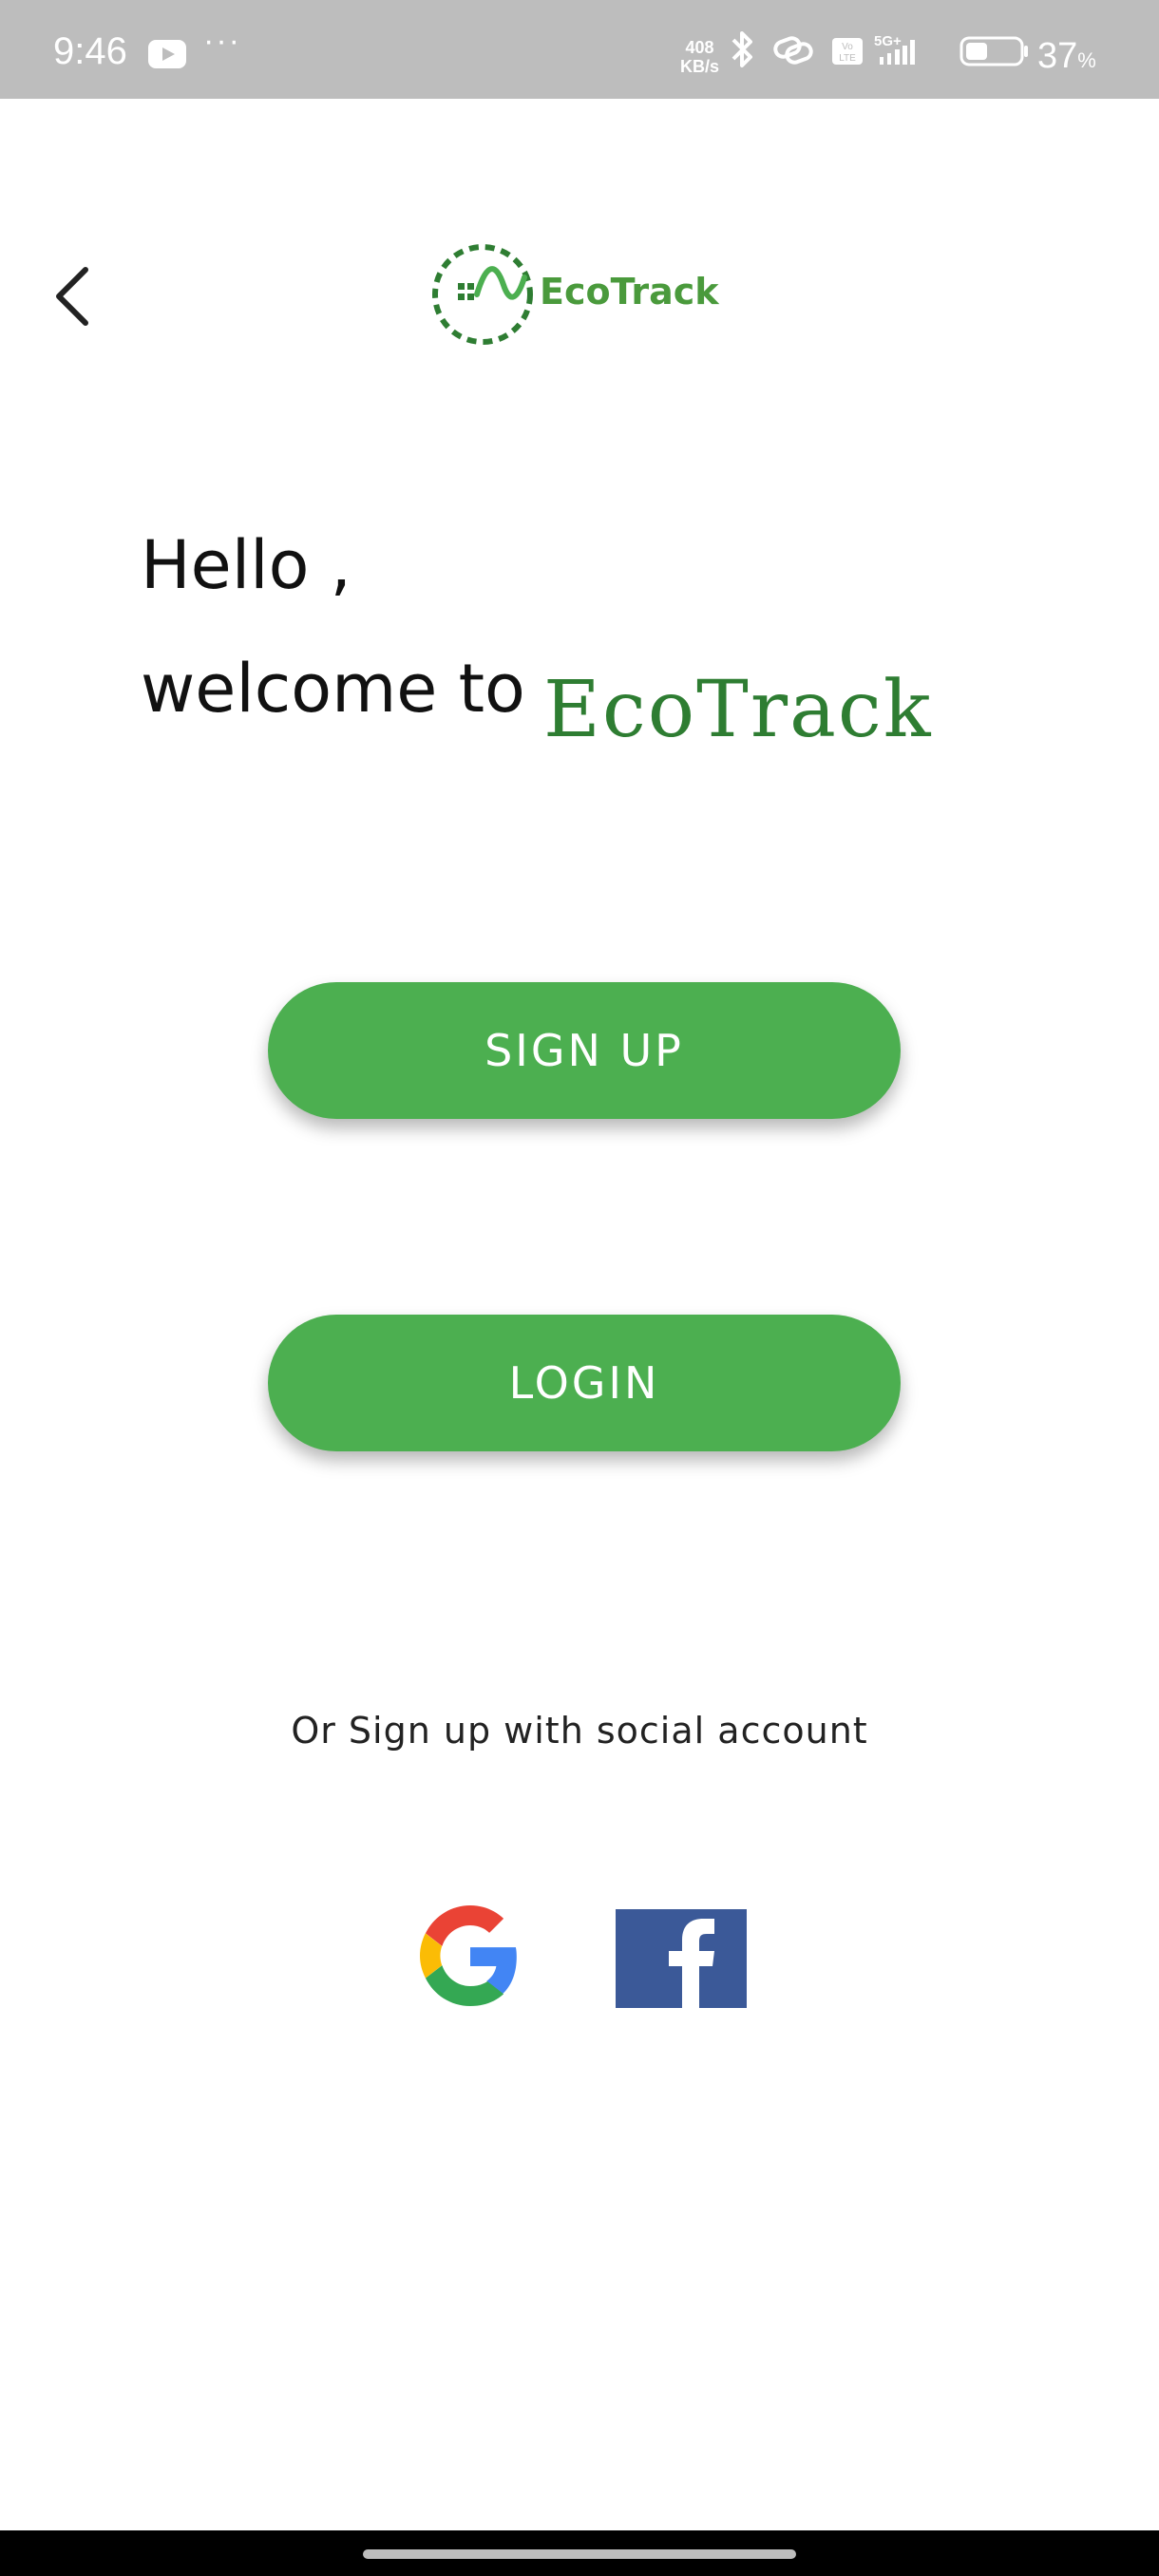  I want to click on facebook-icon, so click(681, 1958).